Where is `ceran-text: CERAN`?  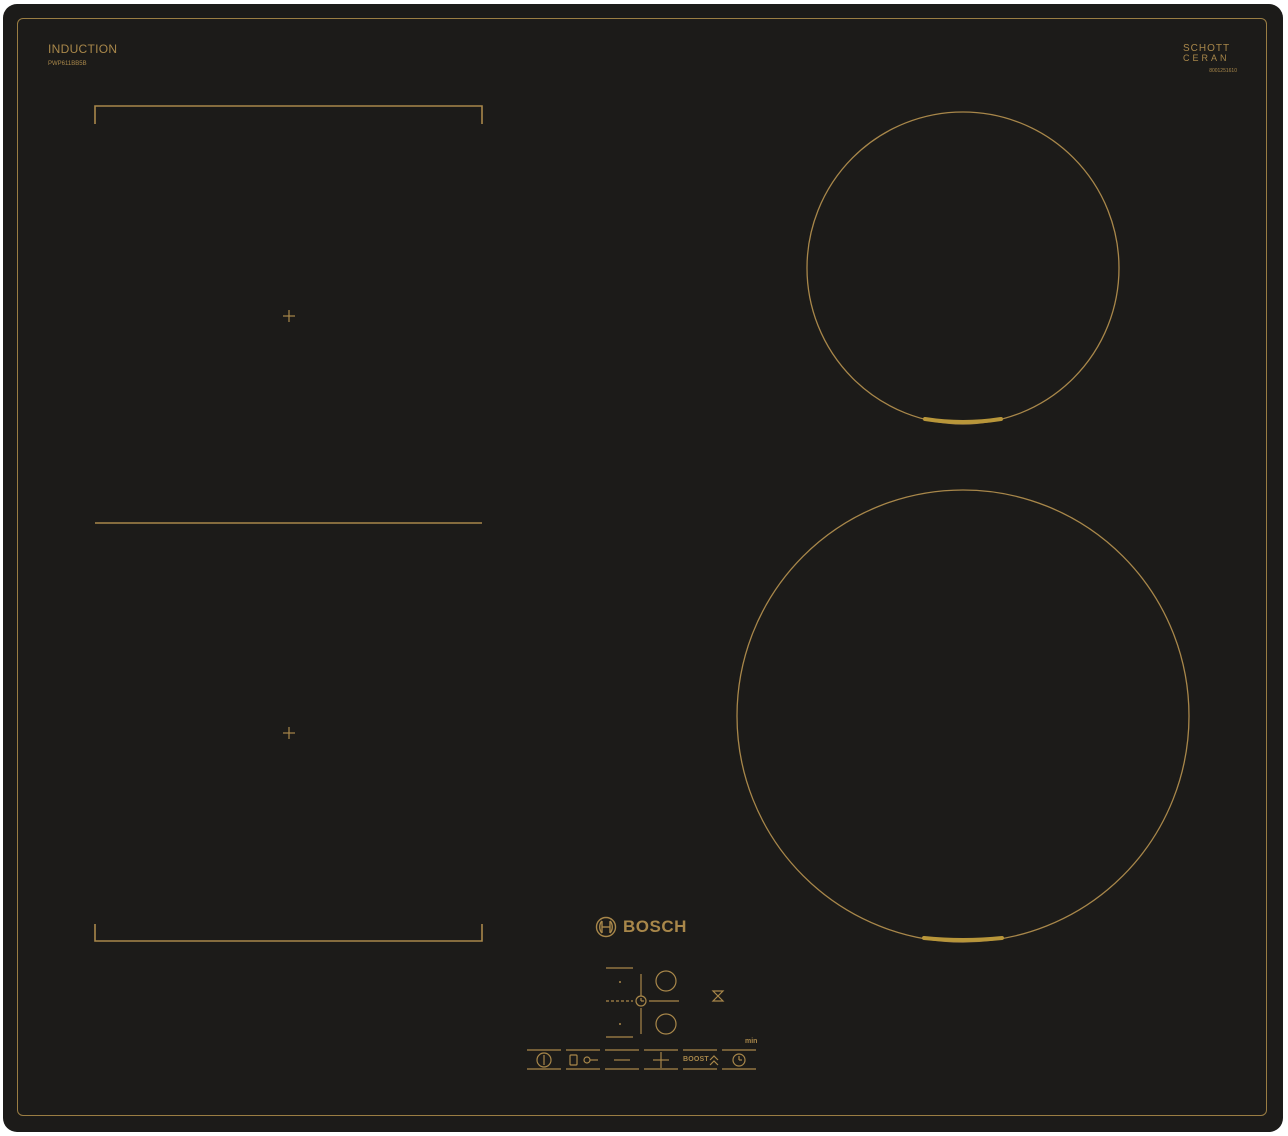
ceran-text: CERAN is located at coordinates (1206, 58).